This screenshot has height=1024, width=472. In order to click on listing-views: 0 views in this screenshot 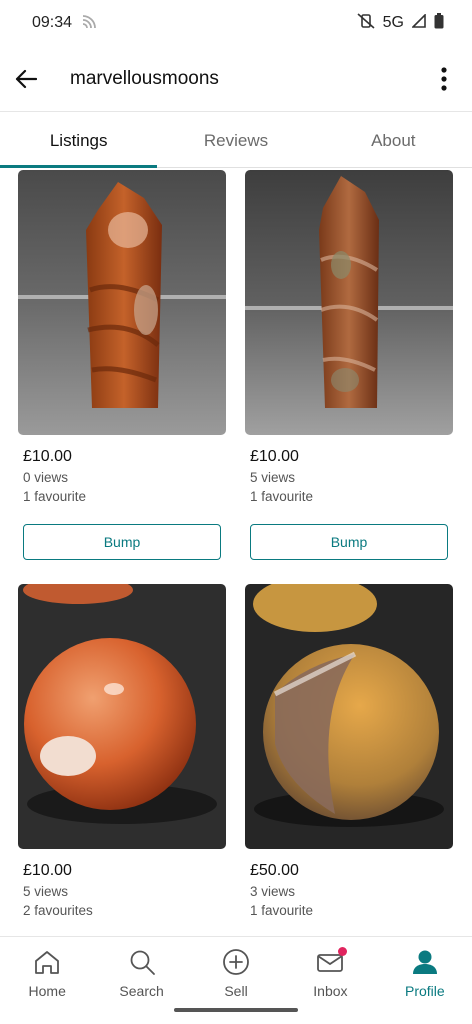, I will do `click(46, 477)`.